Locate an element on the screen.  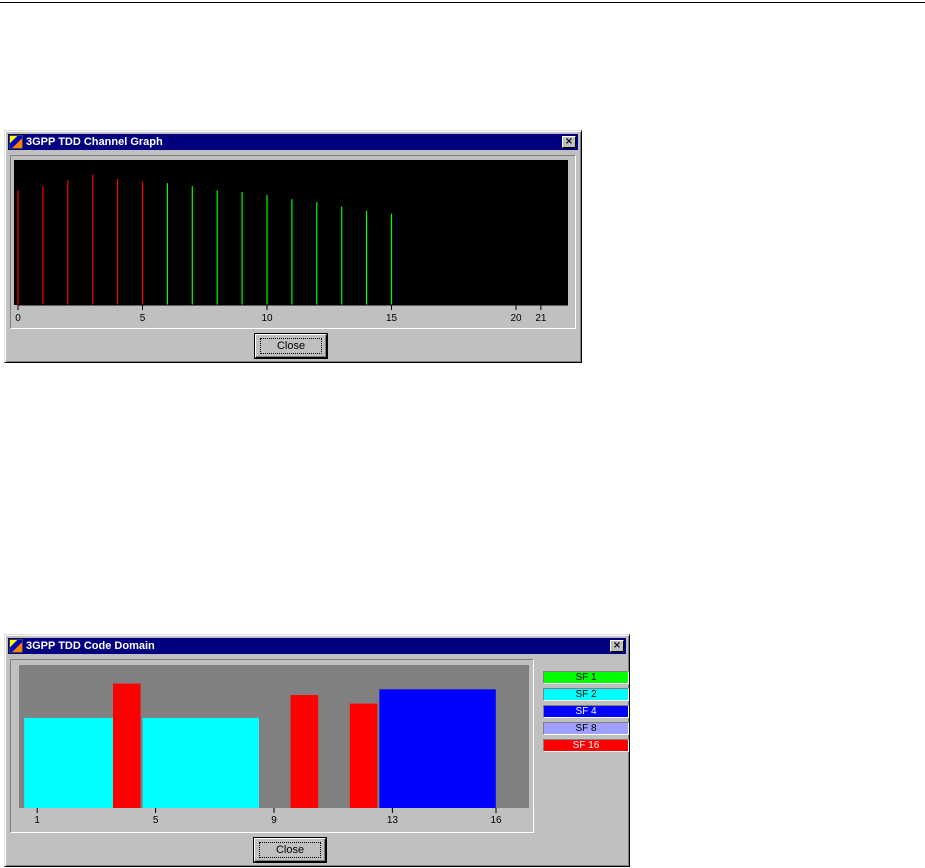
channel-x-tick-label: 5 is located at coordinates (143, 318).